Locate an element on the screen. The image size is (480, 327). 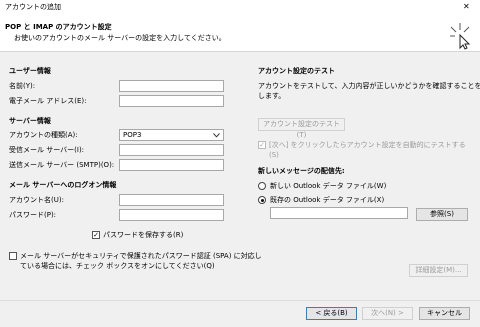
user-info-heading: ユーザー情報 is located at coordinates (30, 71).